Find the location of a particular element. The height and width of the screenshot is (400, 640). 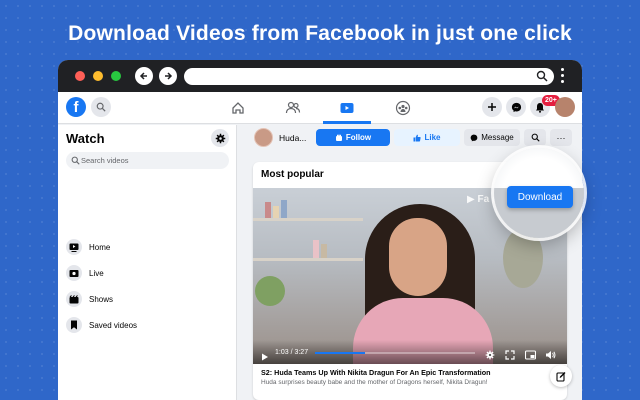

page-header-bar: Huda... Follow Like Message ··· is located at coordinates (410, 138).